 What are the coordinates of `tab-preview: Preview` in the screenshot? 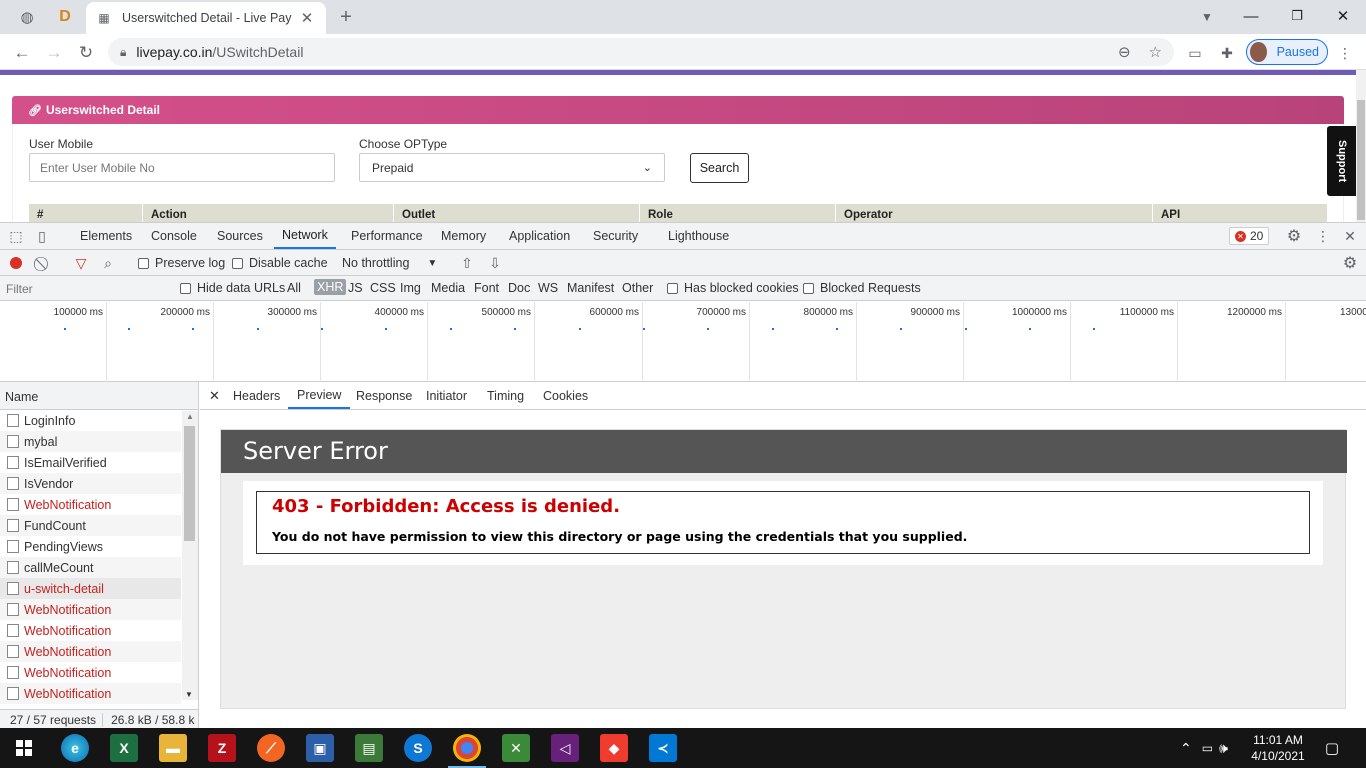 It's located at (319, 395).